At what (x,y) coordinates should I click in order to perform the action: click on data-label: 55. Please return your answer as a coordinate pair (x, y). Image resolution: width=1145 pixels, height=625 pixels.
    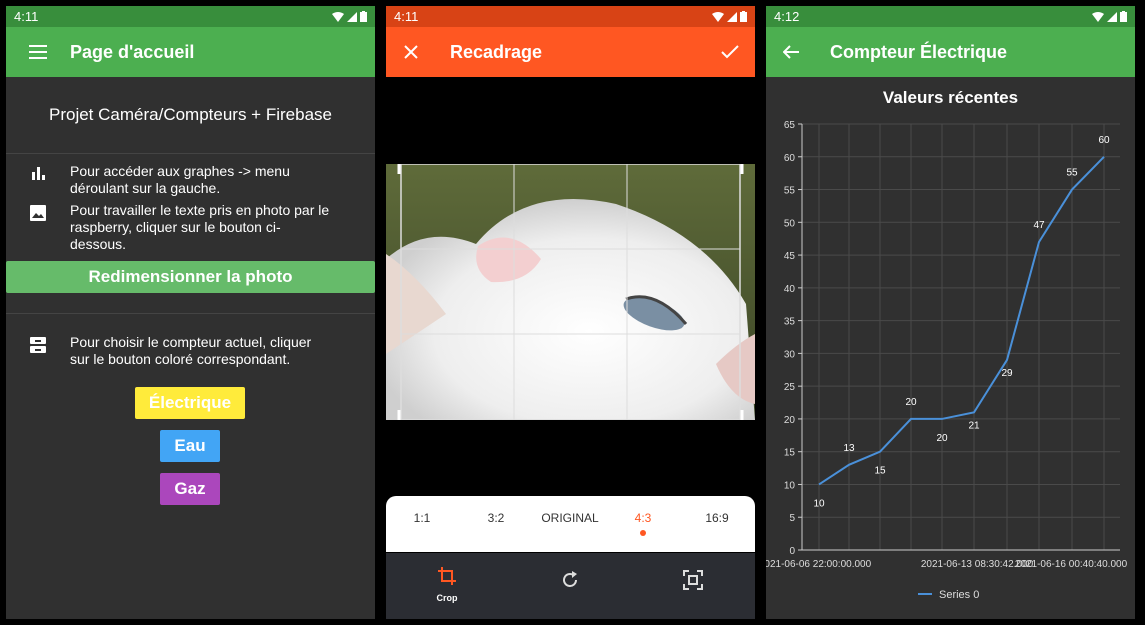
    Looking at the image, I should click on (1072, 173).